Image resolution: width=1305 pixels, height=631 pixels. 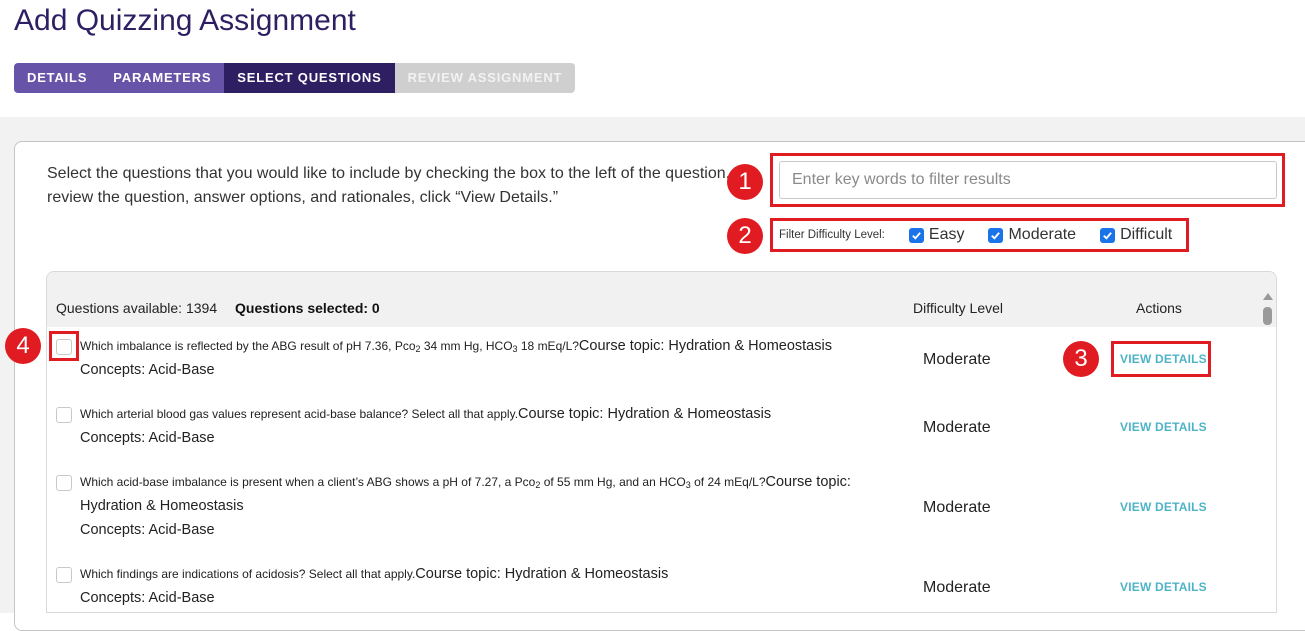 I want to click on filter-difficult: Difficult, so click(x=1136, y=235).